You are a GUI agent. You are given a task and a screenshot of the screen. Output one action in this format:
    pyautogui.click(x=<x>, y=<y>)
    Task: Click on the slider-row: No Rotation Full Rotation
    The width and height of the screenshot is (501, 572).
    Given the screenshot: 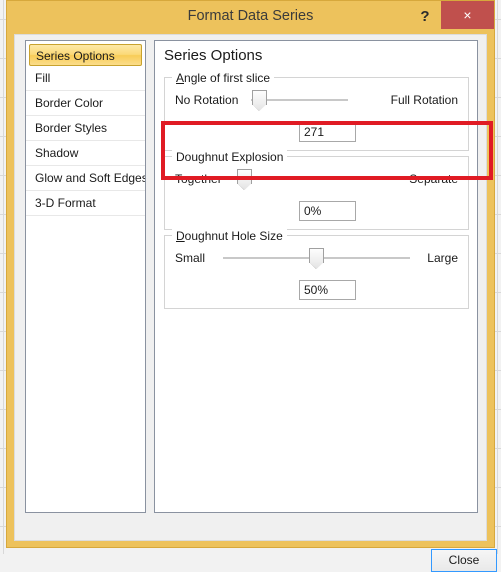 What is the action you would take?
    pyautogui.click(x=316, y=101)
    